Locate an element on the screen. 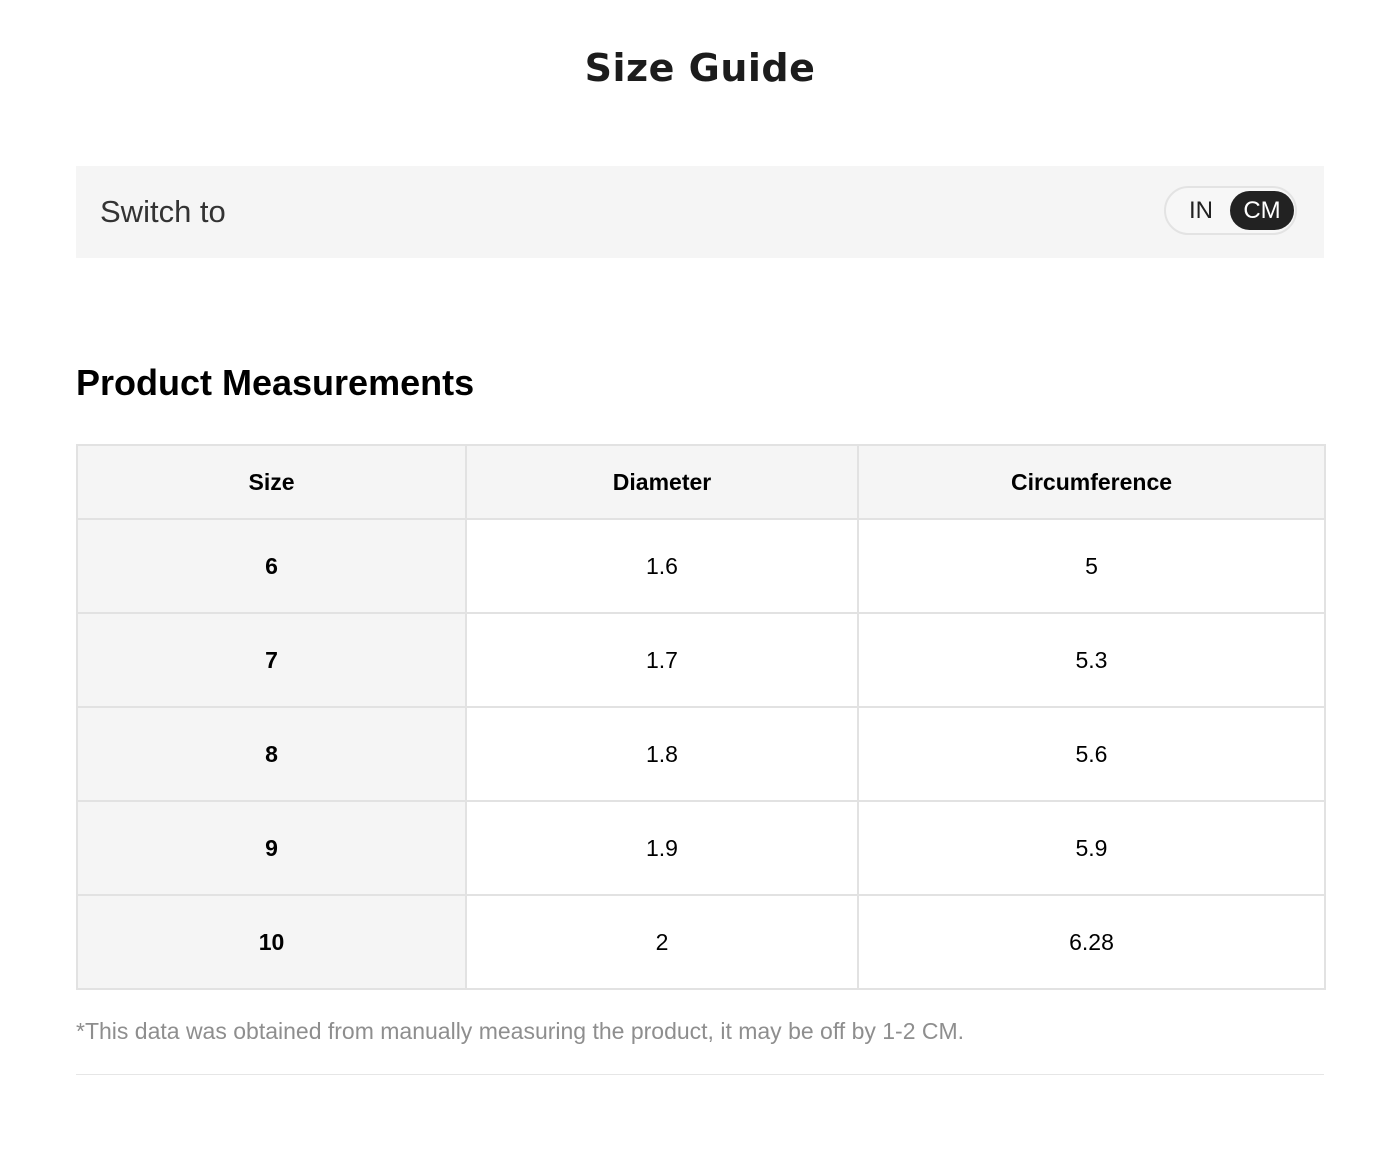 This screenshot has height=1150, width=1378. circumference-cell: 6.28 is located at coordinates (1091, 942).